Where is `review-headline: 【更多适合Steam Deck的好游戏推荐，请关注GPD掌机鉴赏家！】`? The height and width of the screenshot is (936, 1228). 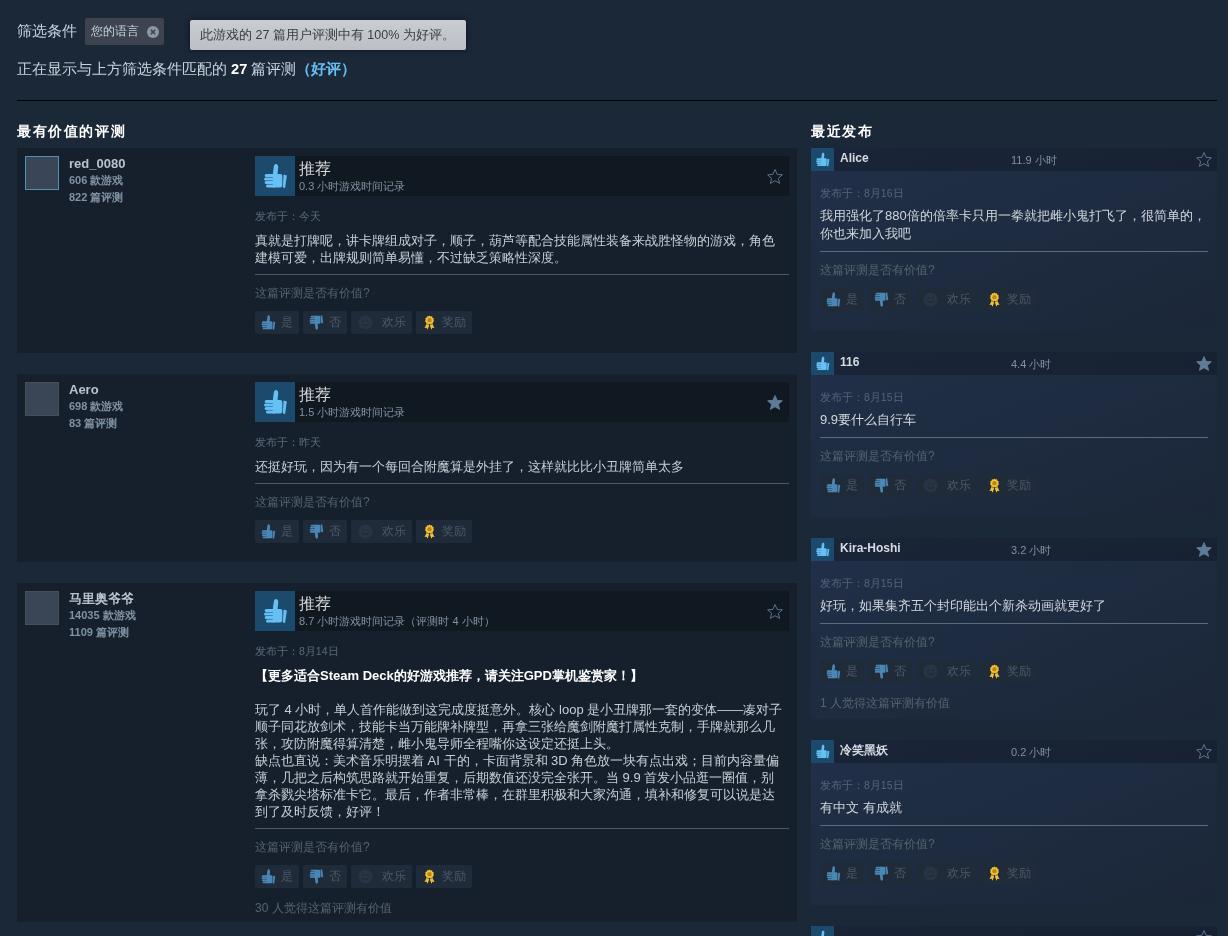 review-headline: 【更多适合Steam Deck的好游戏推荐，请关注GPD掌机鉴赏家！】 is located at coordinates (449, 675).